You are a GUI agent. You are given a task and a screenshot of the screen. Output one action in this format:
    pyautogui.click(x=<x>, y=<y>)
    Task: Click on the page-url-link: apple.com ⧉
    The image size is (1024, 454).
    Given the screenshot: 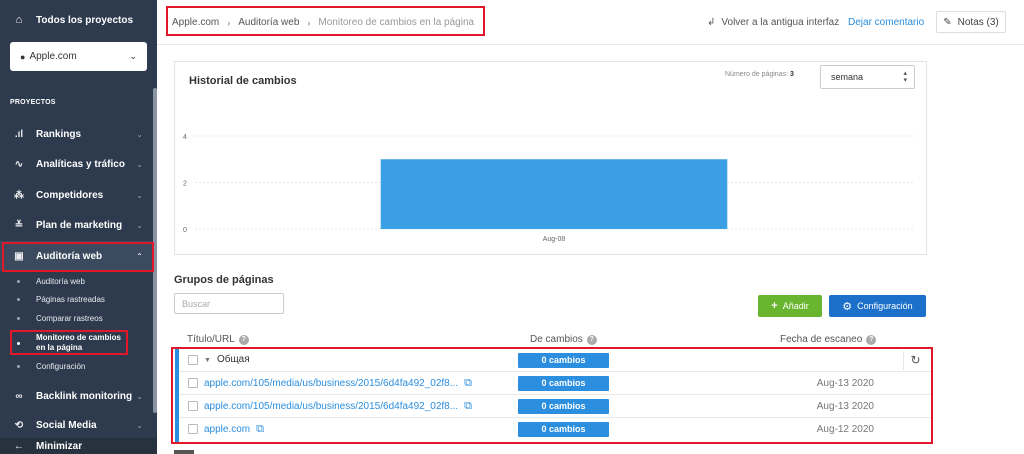 What is the action you would take?
    pyautogui.click(x=234, y=429)
    